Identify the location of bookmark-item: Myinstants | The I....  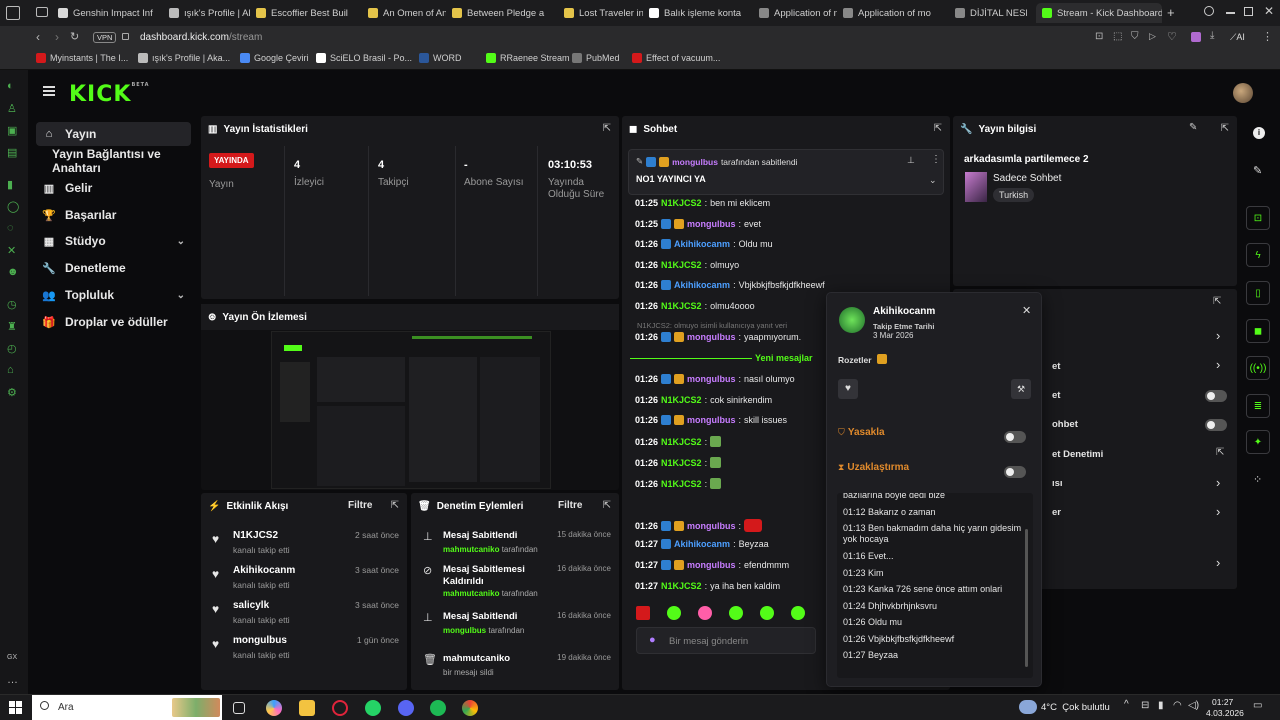
(82, 58).